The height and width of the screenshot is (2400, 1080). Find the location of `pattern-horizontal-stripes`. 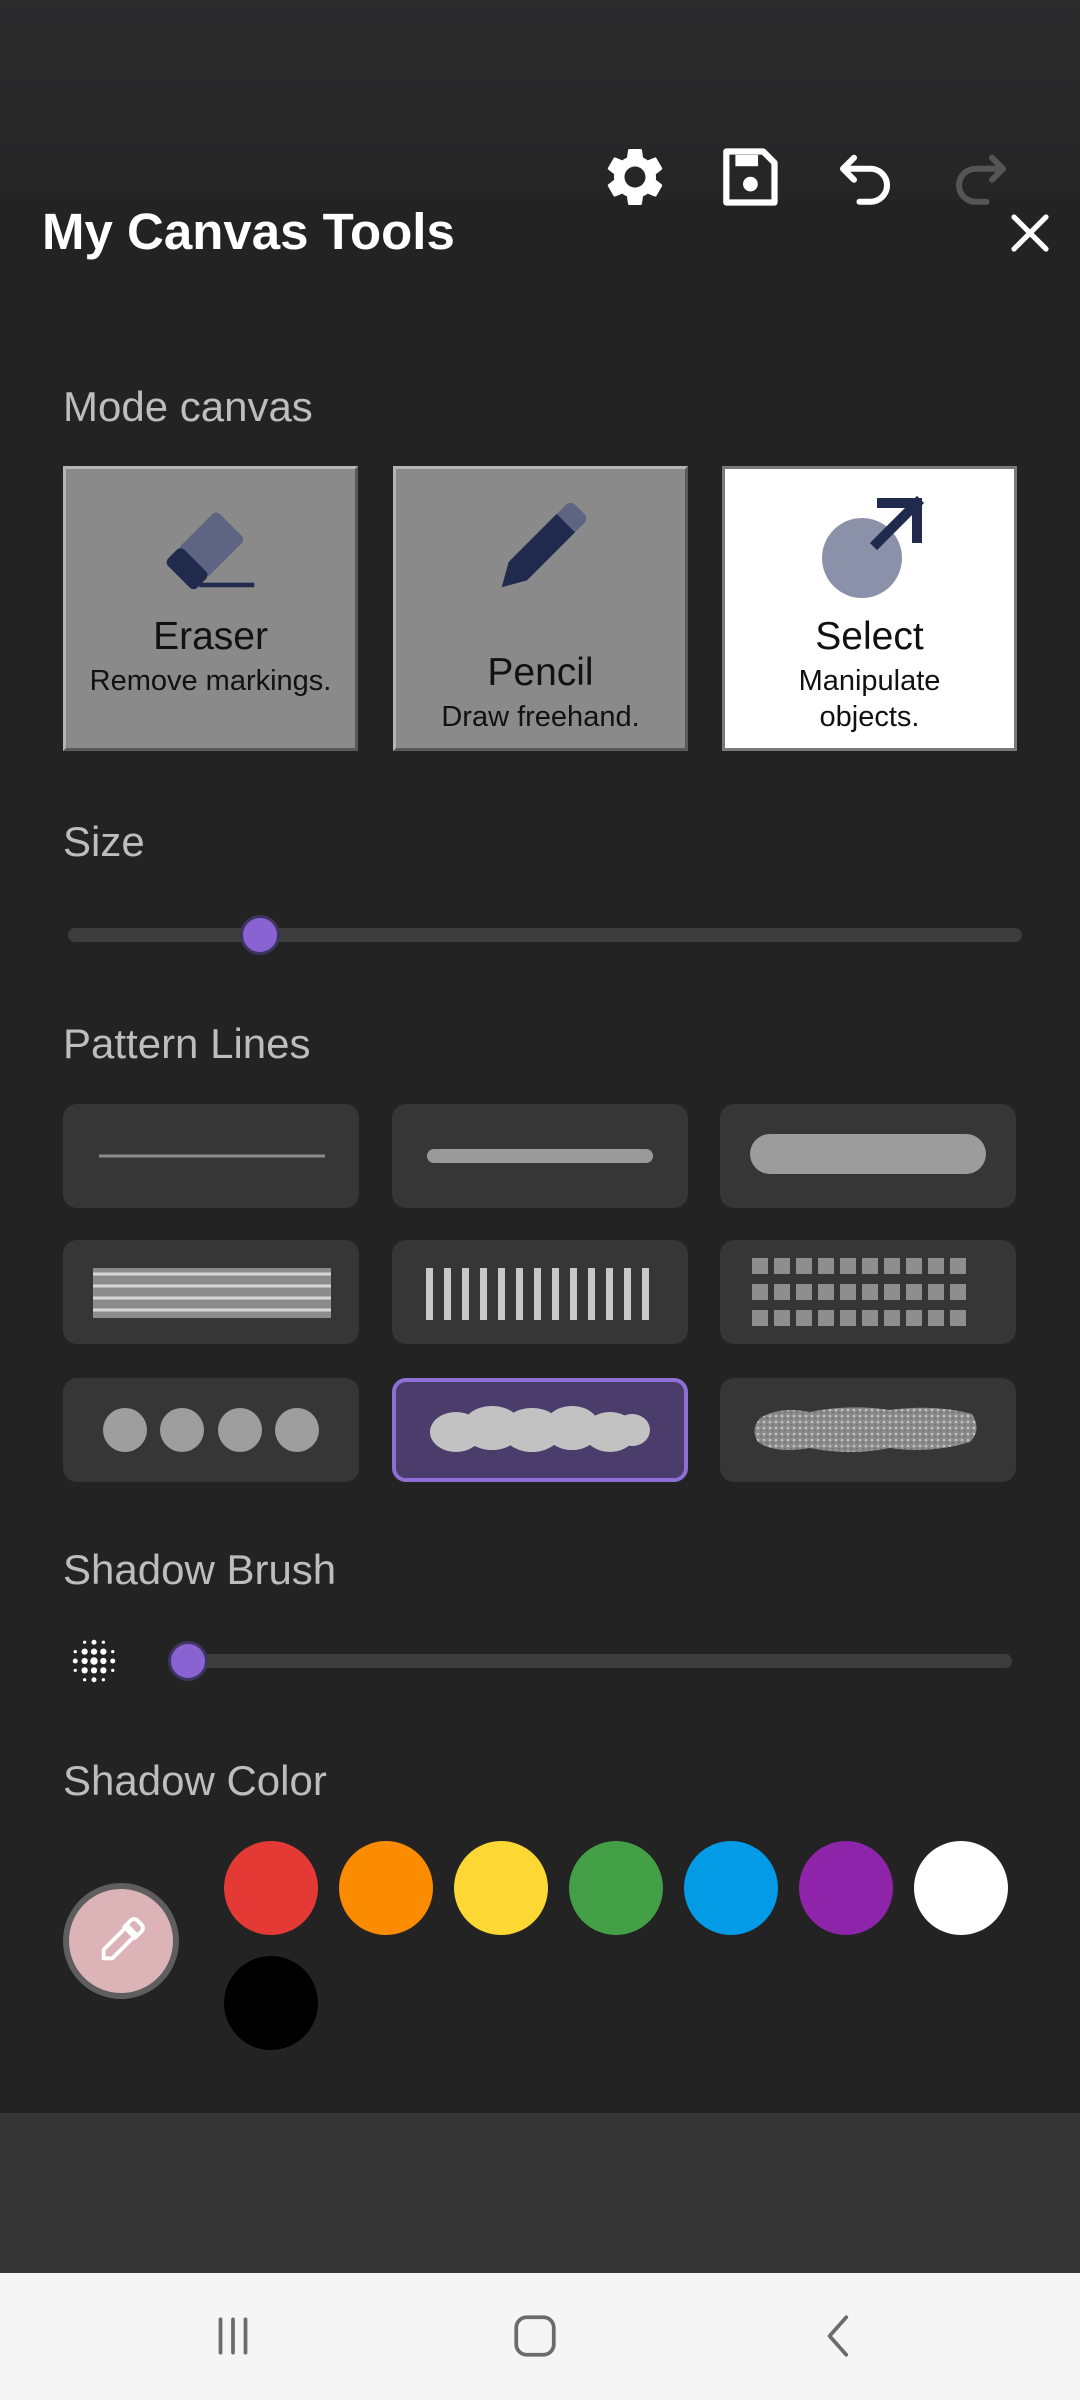

pattern-horizontal-stripes is located at coordinates (211, 1292).